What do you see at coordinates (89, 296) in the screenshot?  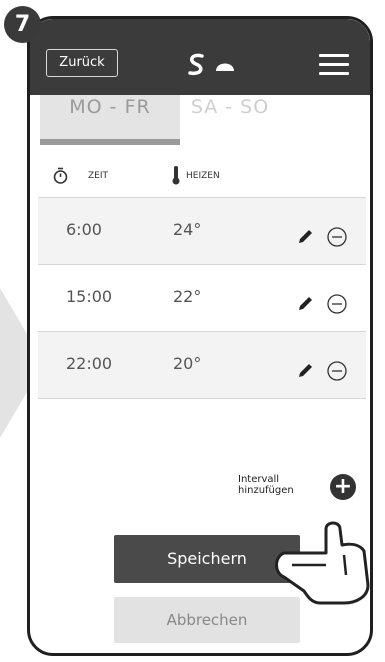 I see `interval-time: 15:00` at bounding box center [89, 296].